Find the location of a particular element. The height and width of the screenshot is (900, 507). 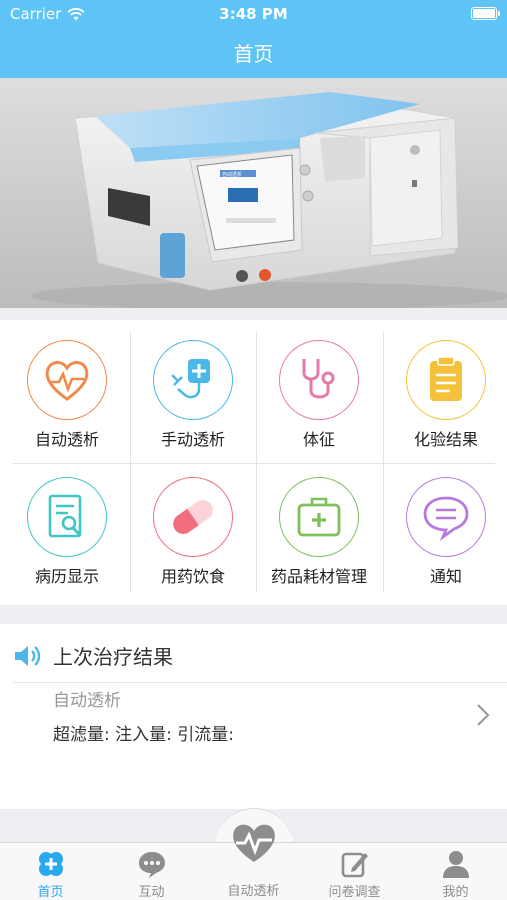

grid-item-label: 药品耗材管理 is located at coordinates (318, 576).